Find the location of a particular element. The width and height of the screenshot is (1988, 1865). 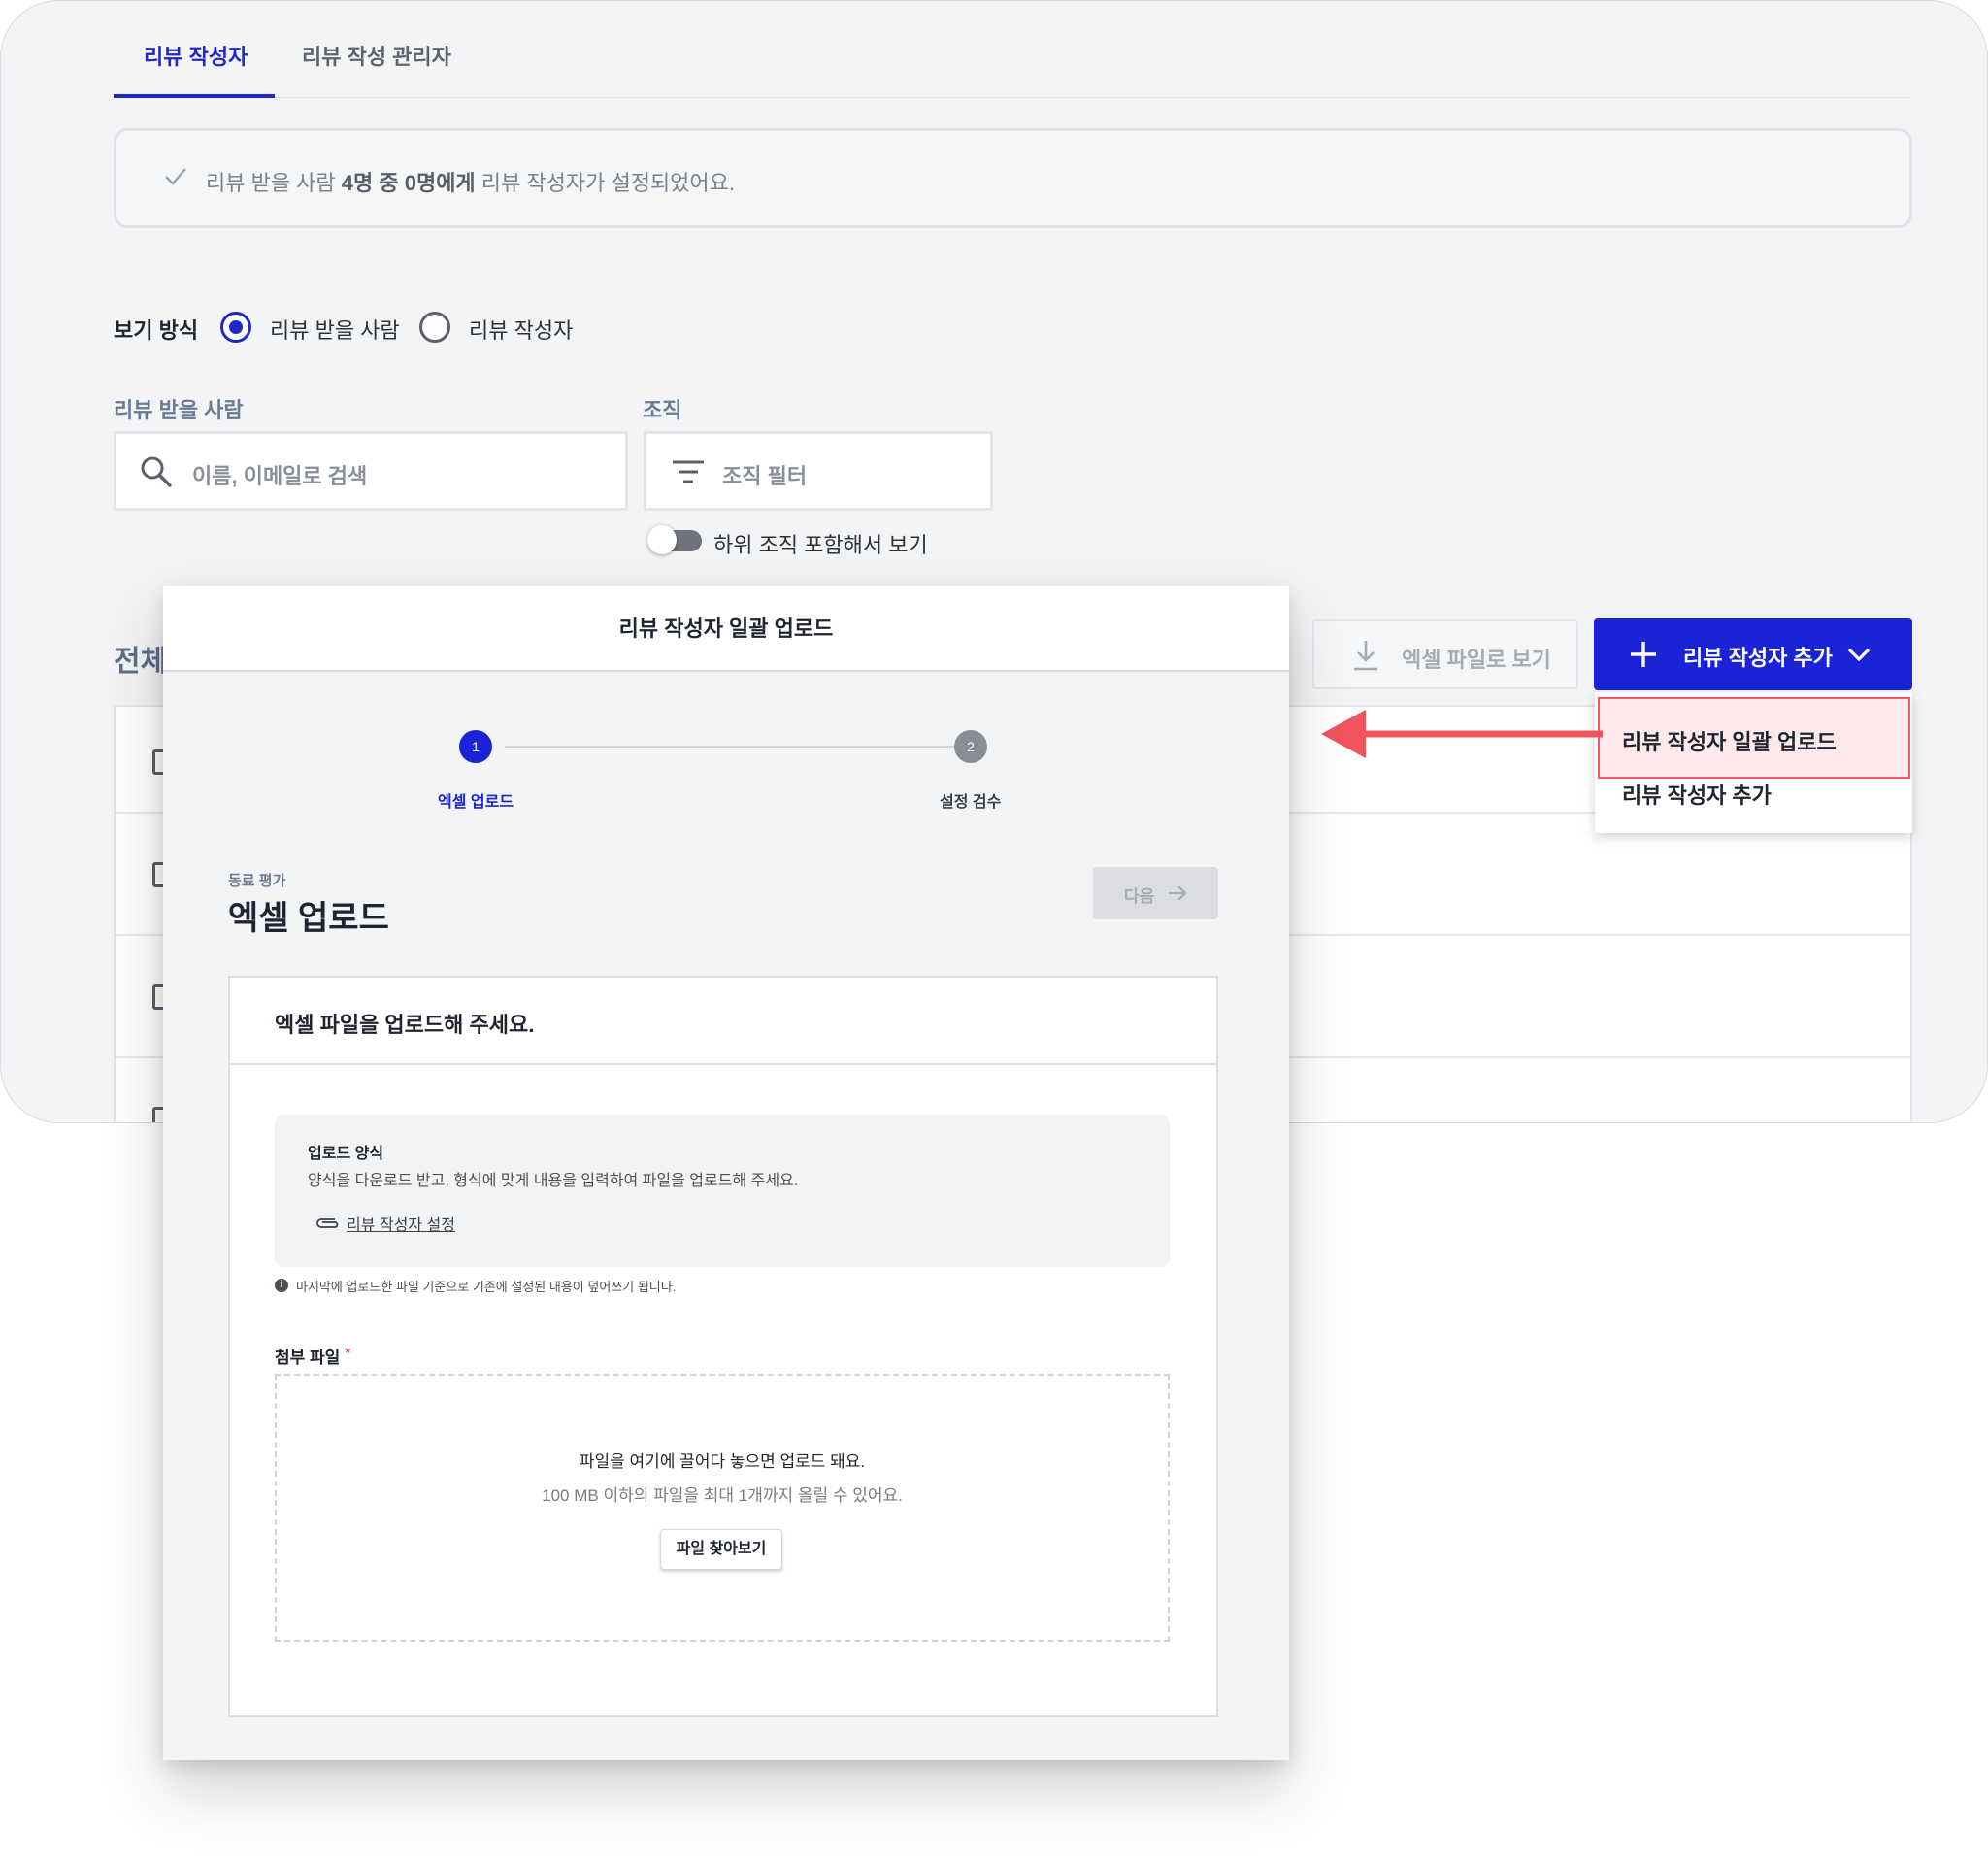

step-2-label: 설정 검수 is located at coordinates (971, 802).